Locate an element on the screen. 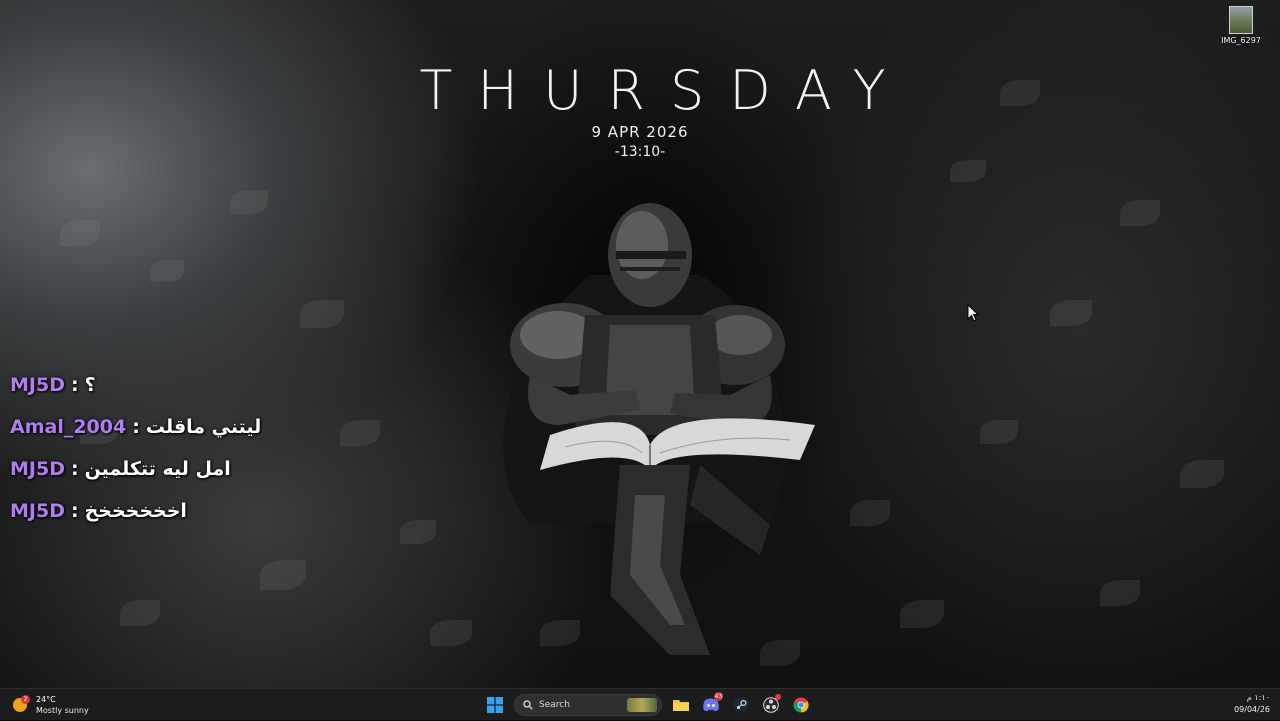  chat-message: MJ5D : اخخخخخخخ is located at coordinates (210, 511).